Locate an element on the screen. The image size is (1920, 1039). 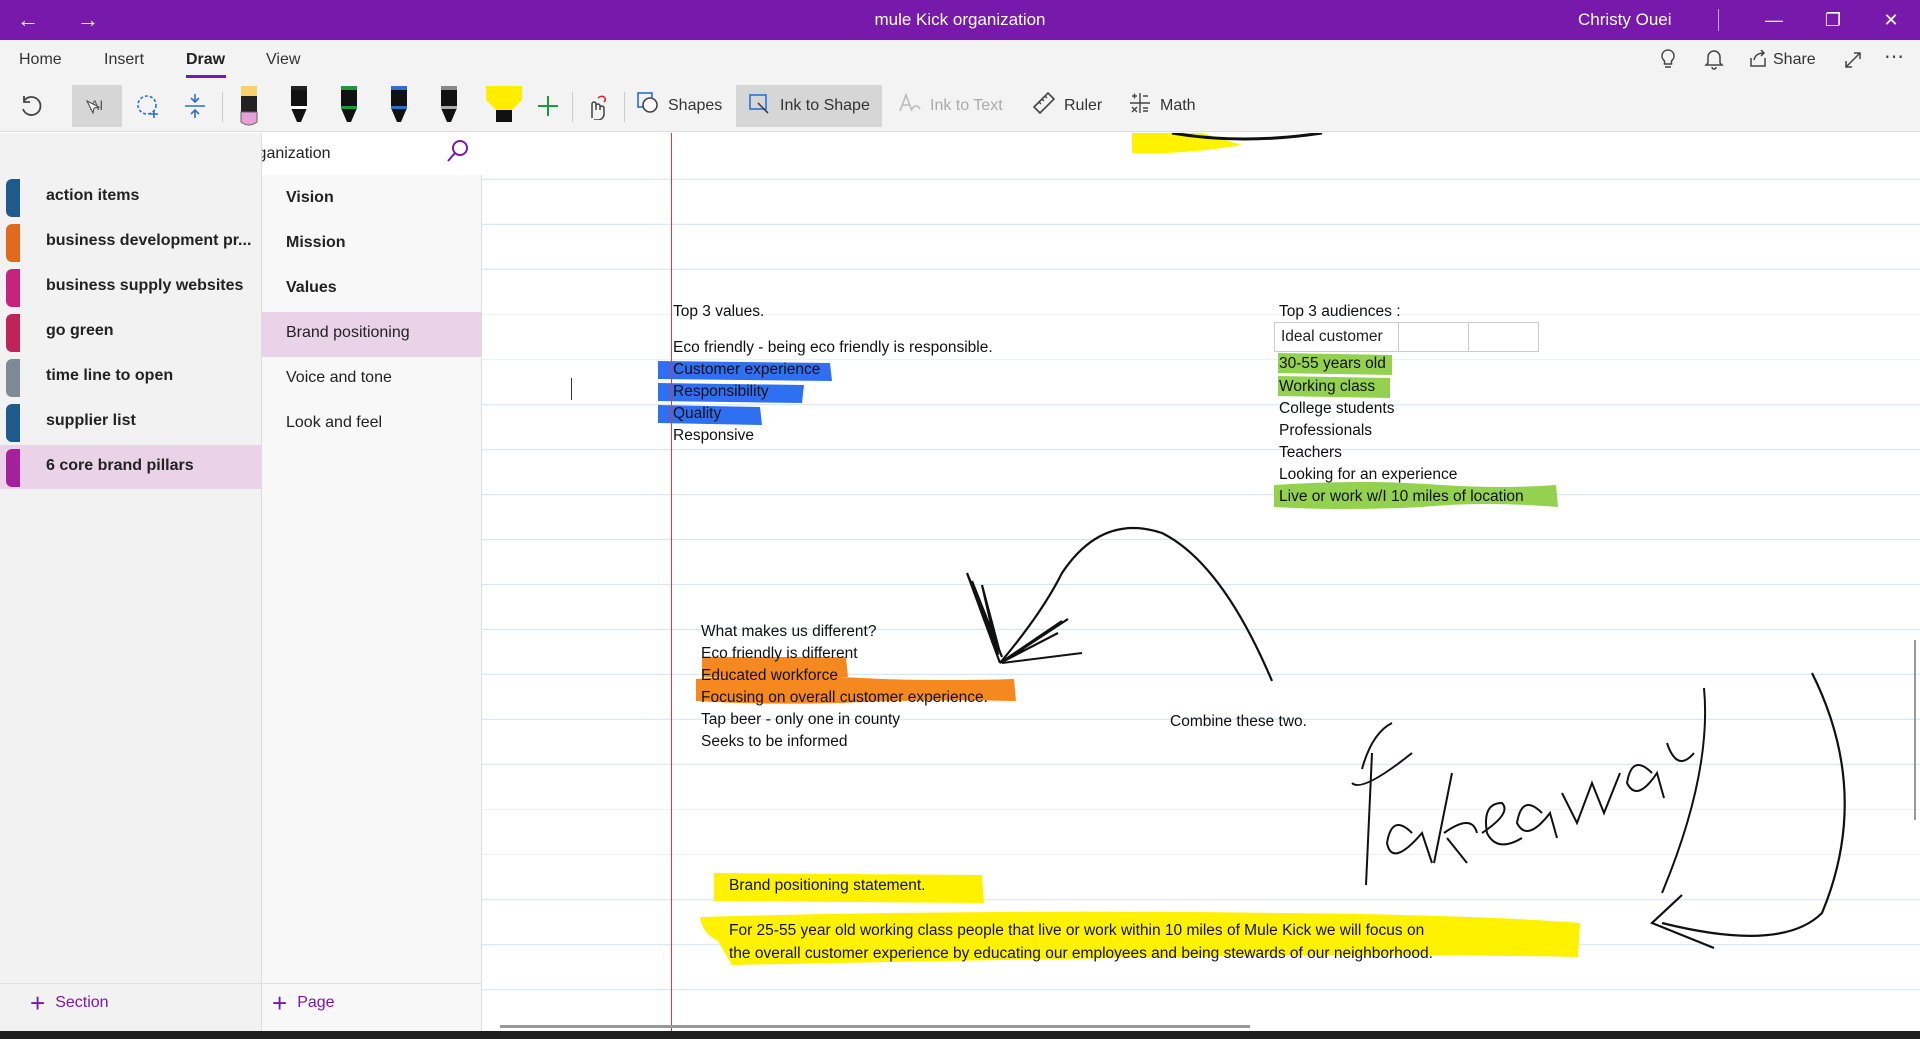
audience-item: Live or work w/I 10 miles of location is located at coordinates (1401, 497).